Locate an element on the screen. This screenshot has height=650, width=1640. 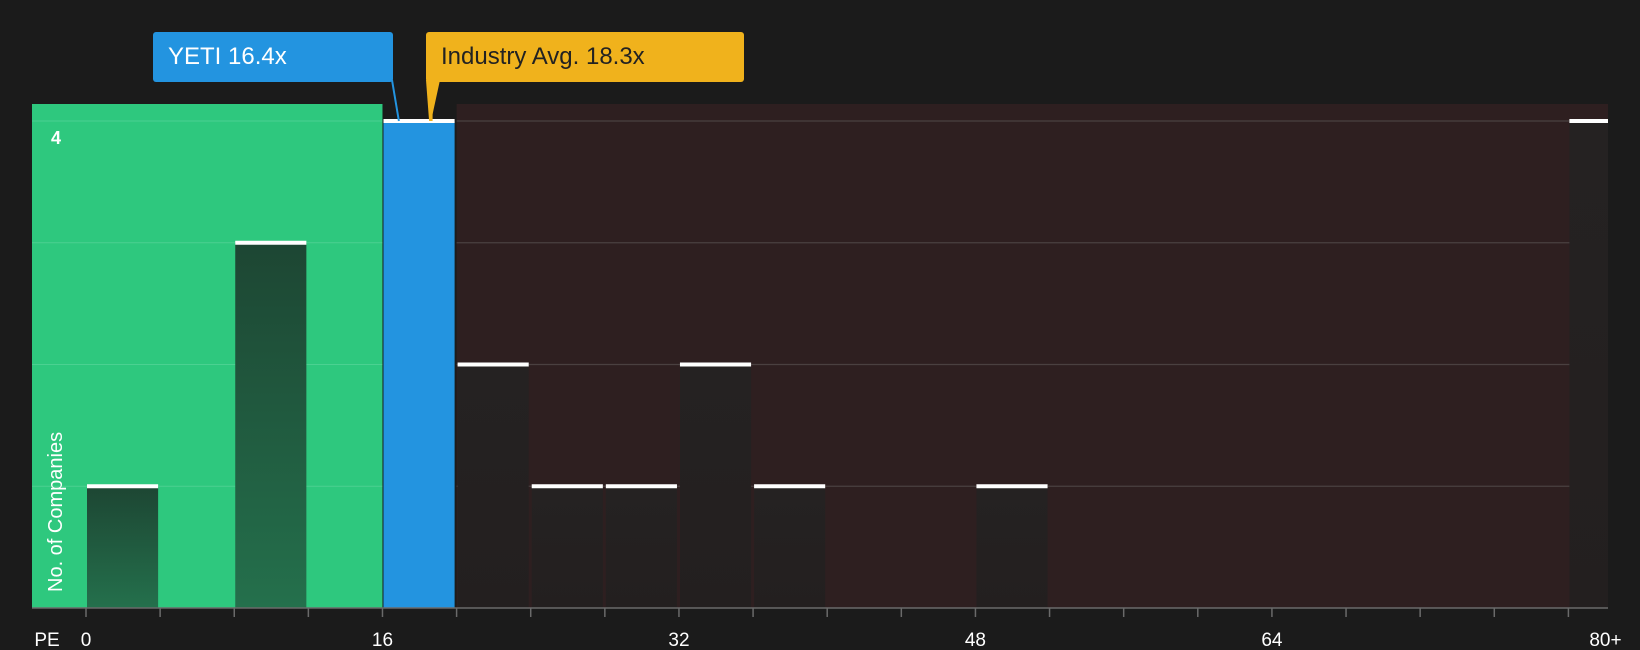
company-pe-callout: YETI 16.4x is located at coordinates (273, 57).